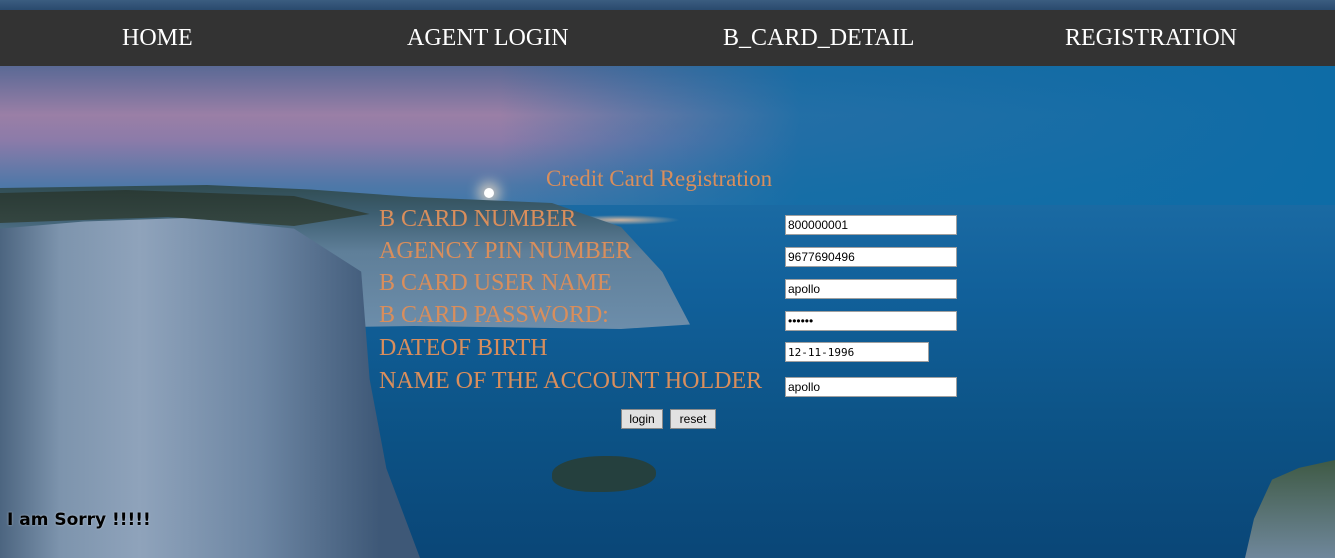 This screenshot has width=1335, height=558. I want to click on nav-agent-login-link: AGENT LOGIN, so click(488, 38).